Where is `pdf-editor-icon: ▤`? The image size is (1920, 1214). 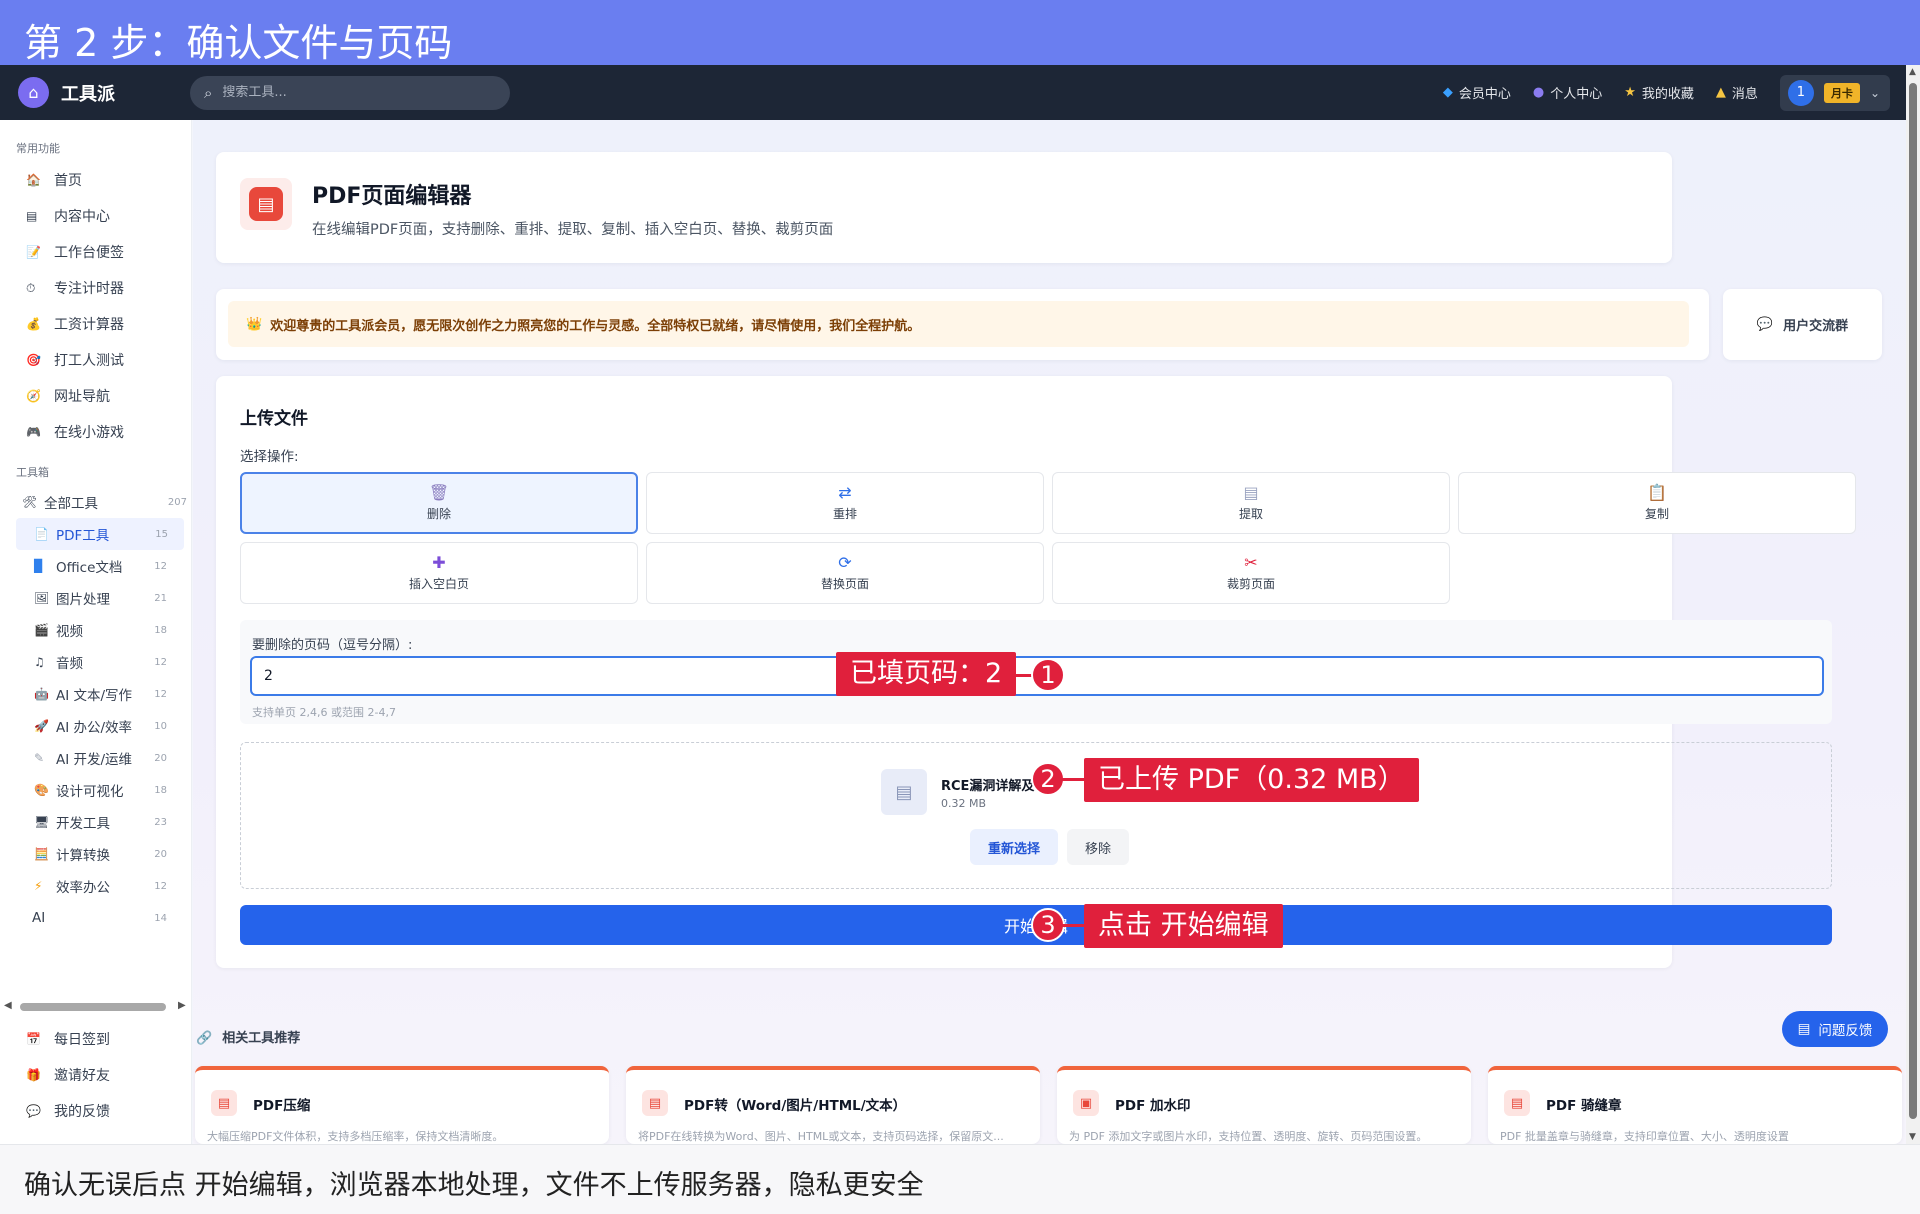 pdf-editor-icon: ▤ is located at coordinates (266, 204).